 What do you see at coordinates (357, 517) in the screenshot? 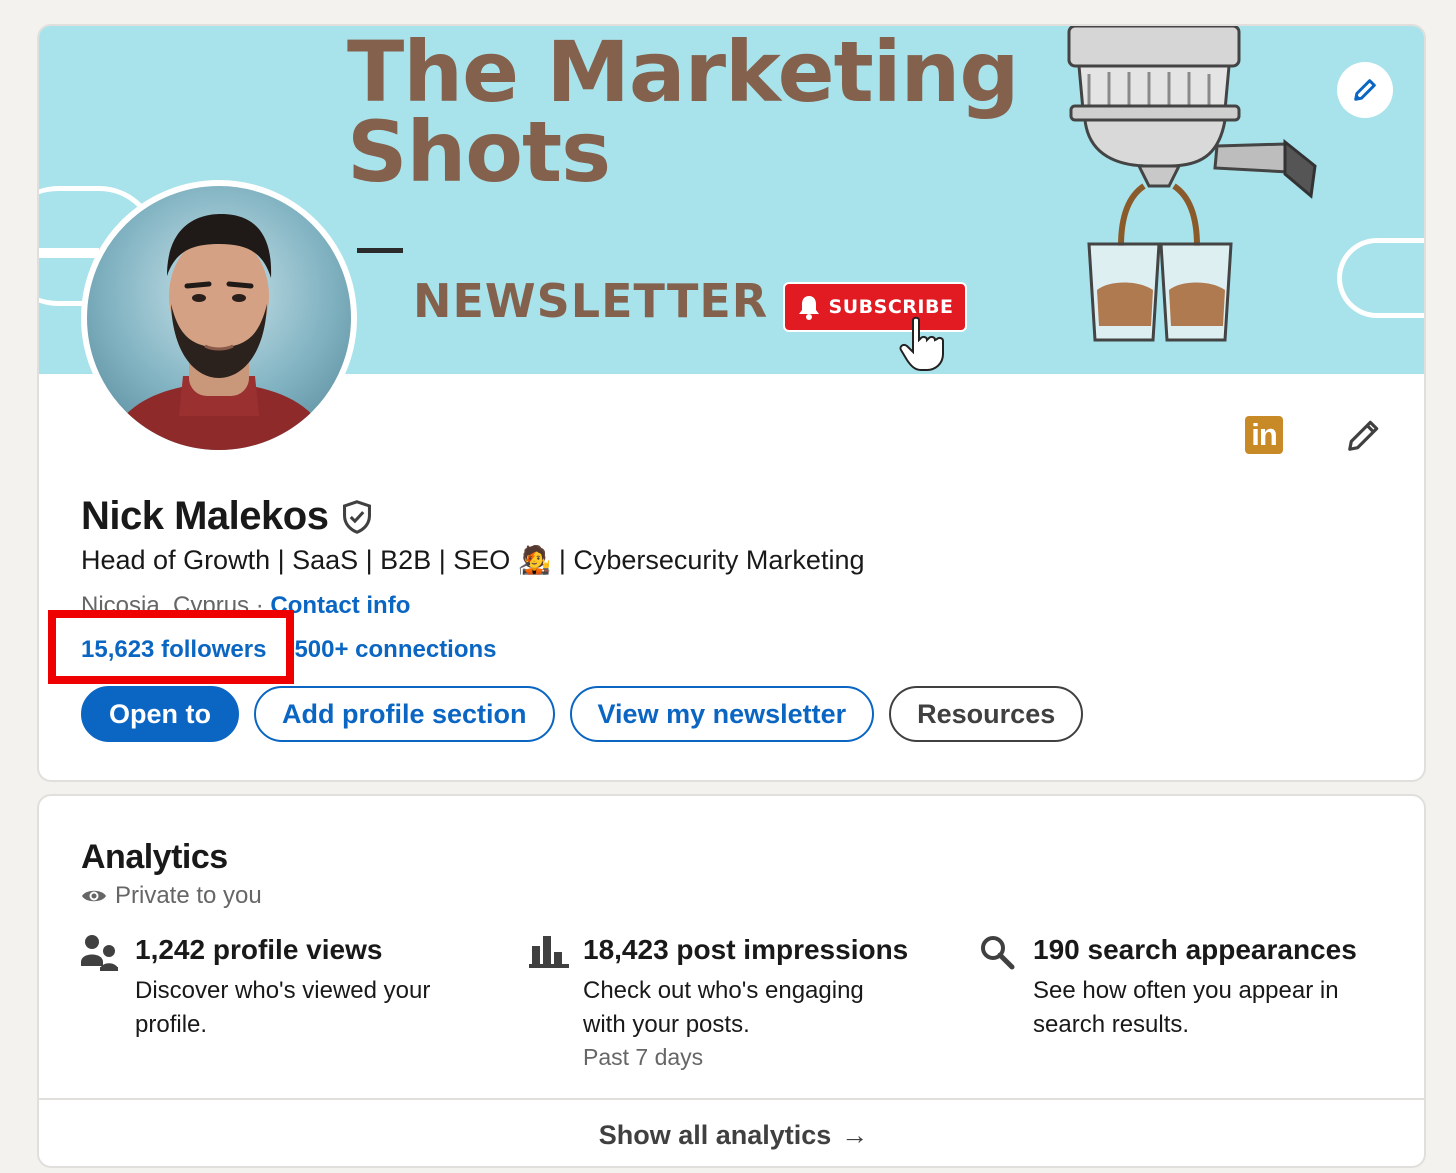
I see `verified-shield-icon` at bounding box center [357, 517].